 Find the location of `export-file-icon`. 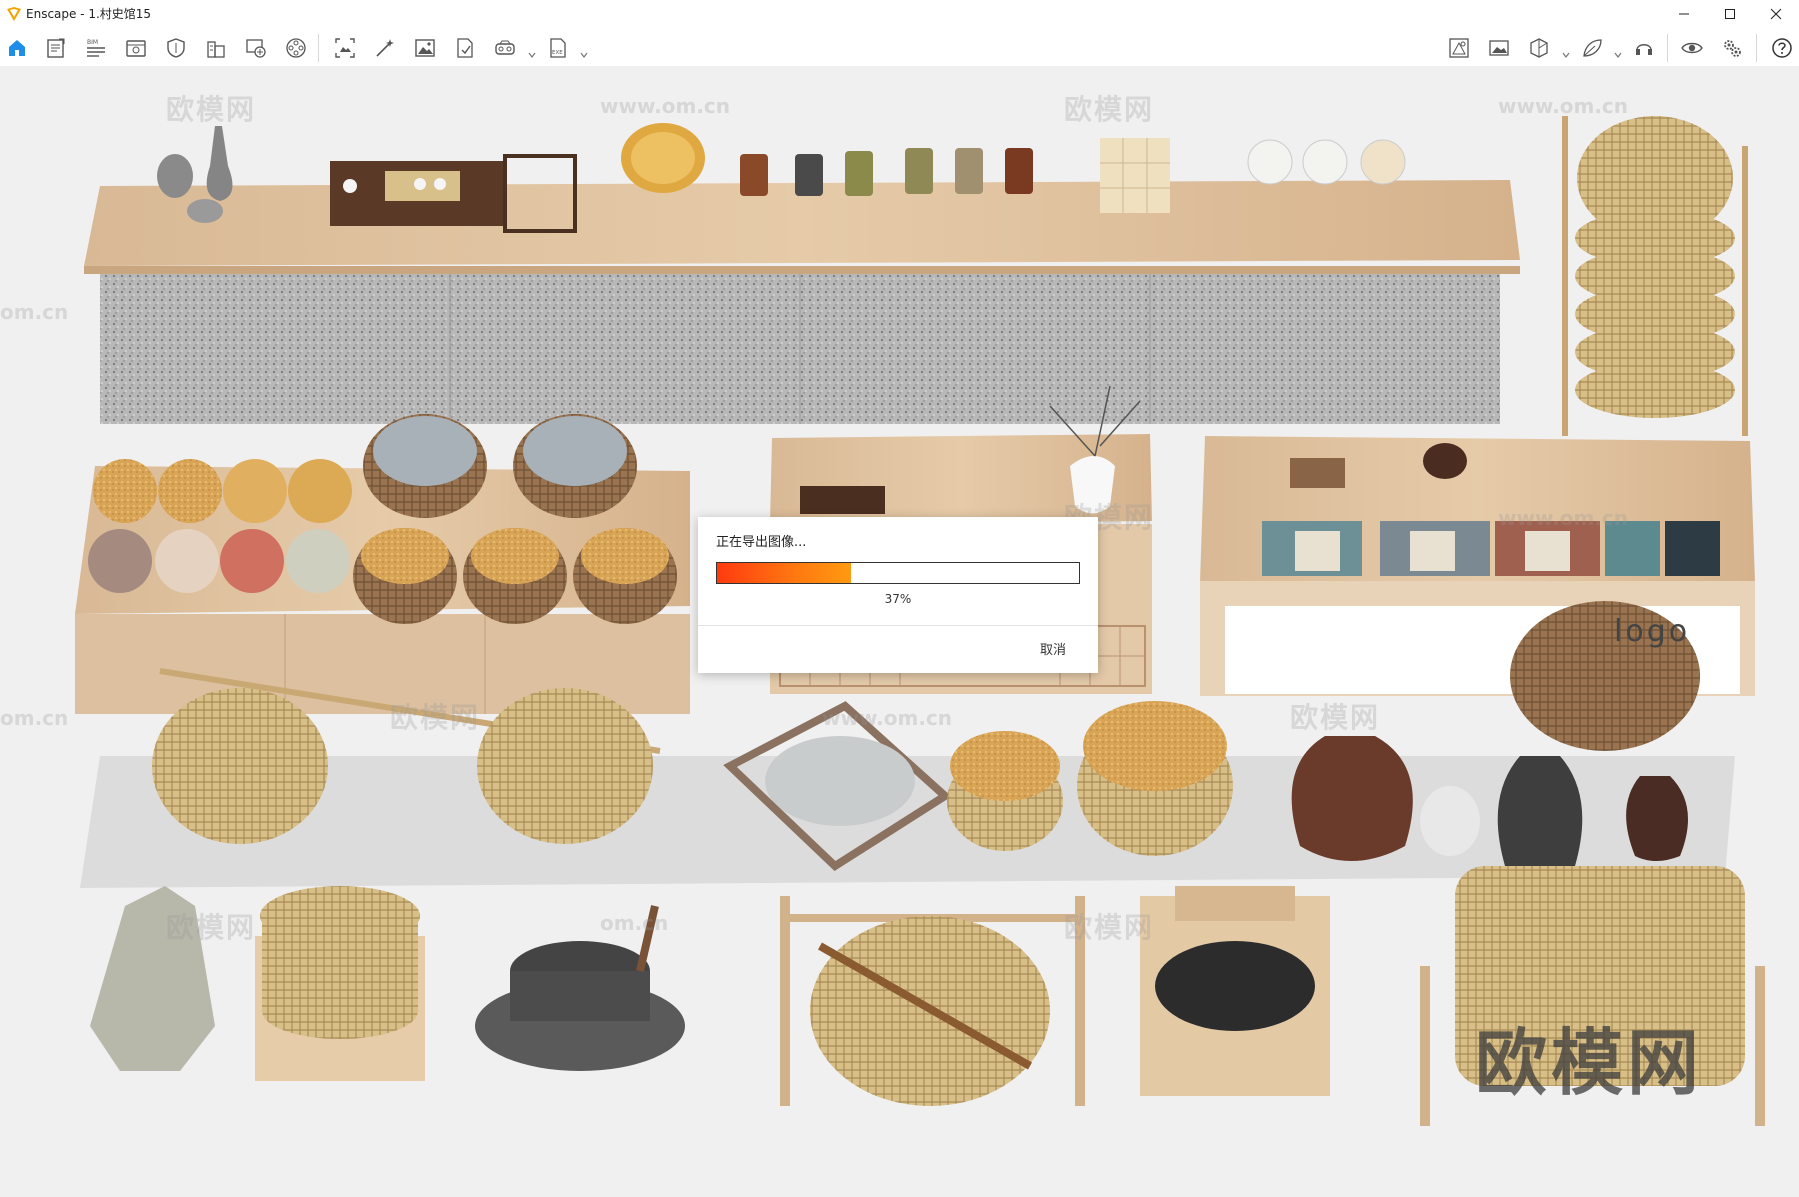

export-file-icon is located at coordinates (465, 48).